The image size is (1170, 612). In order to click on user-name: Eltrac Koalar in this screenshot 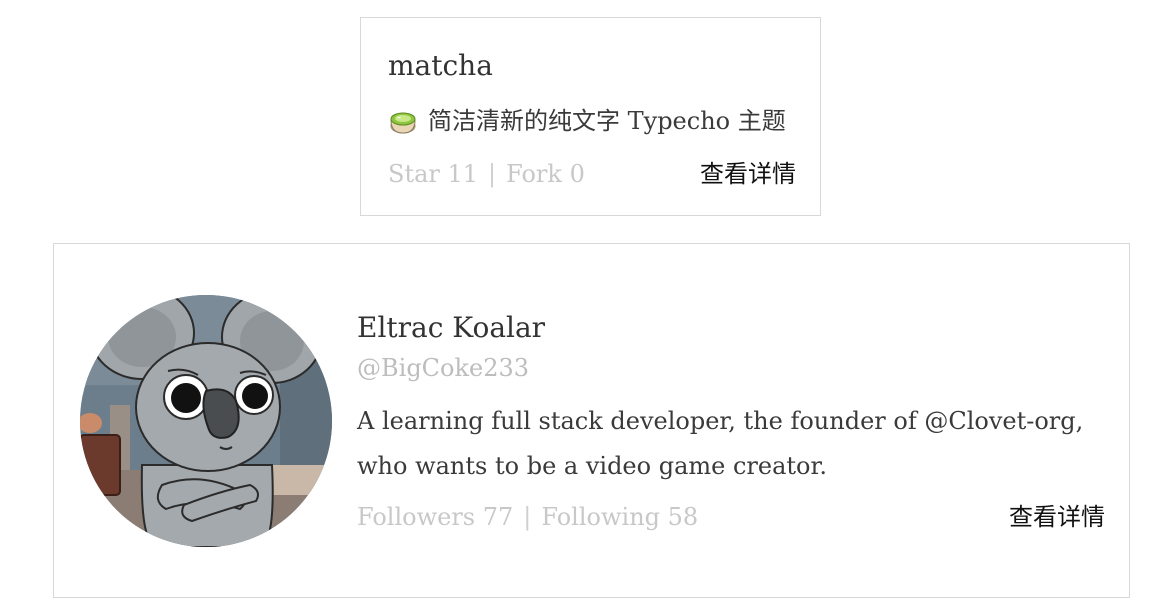, I will do `click(451, 328)`.